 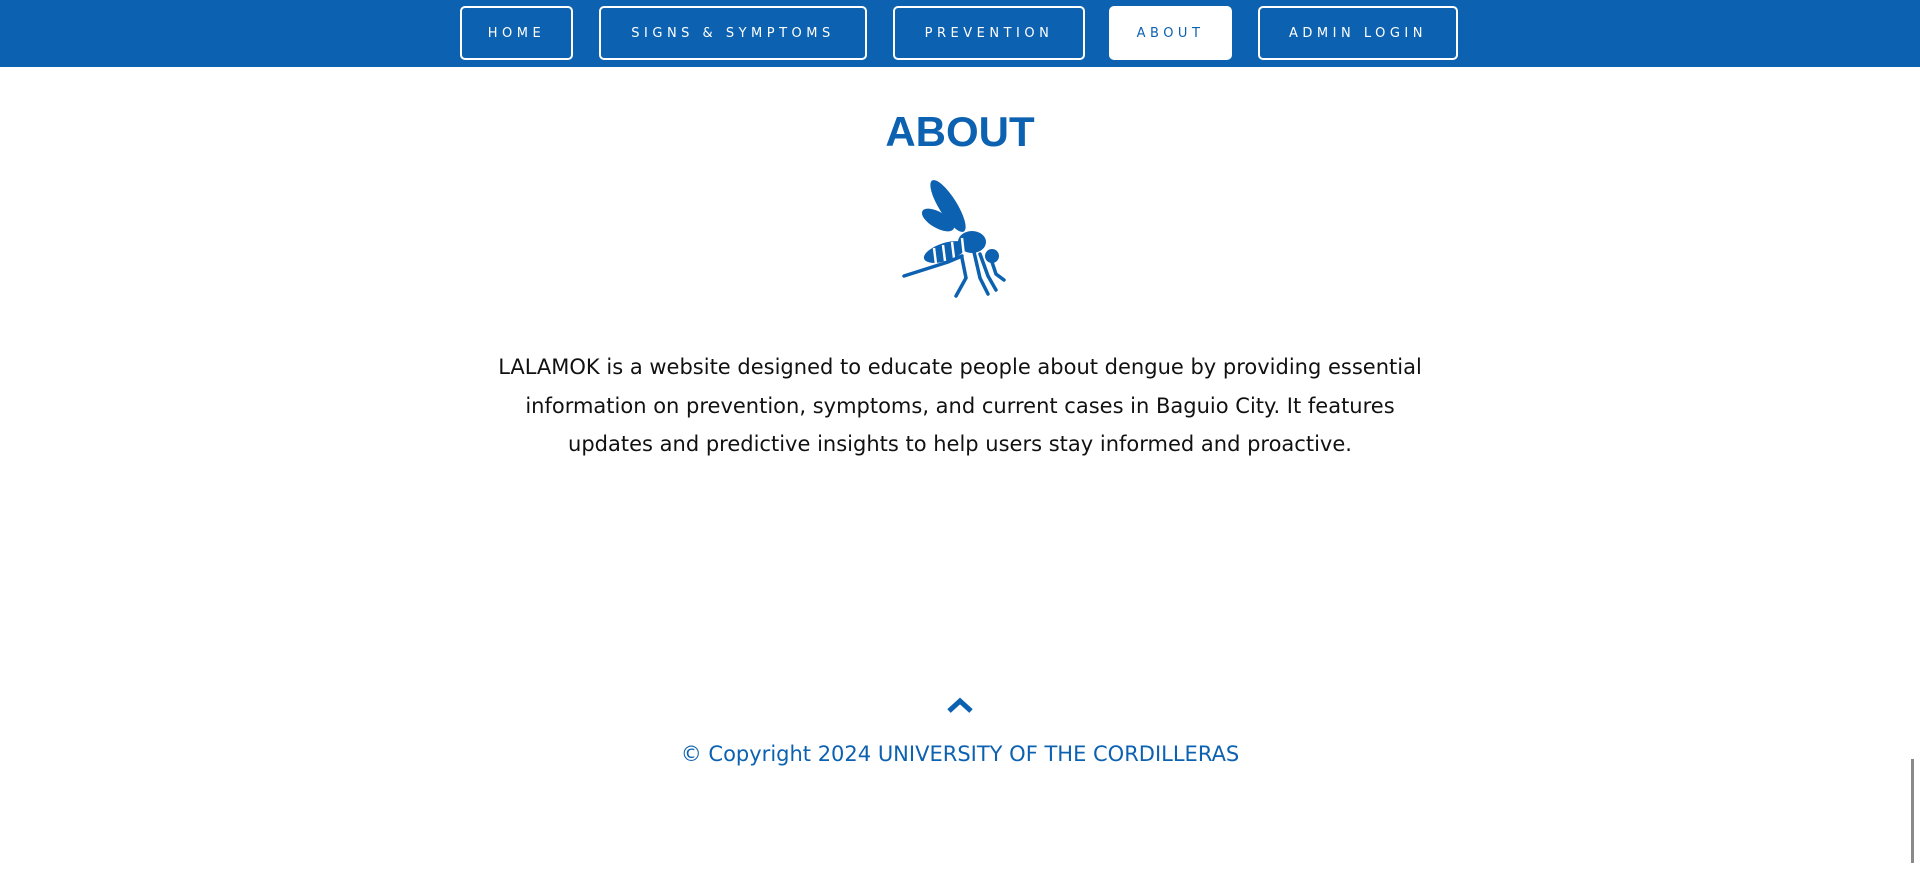 I want to click on scrollbar-thumb, so click(x=1912, y=811).